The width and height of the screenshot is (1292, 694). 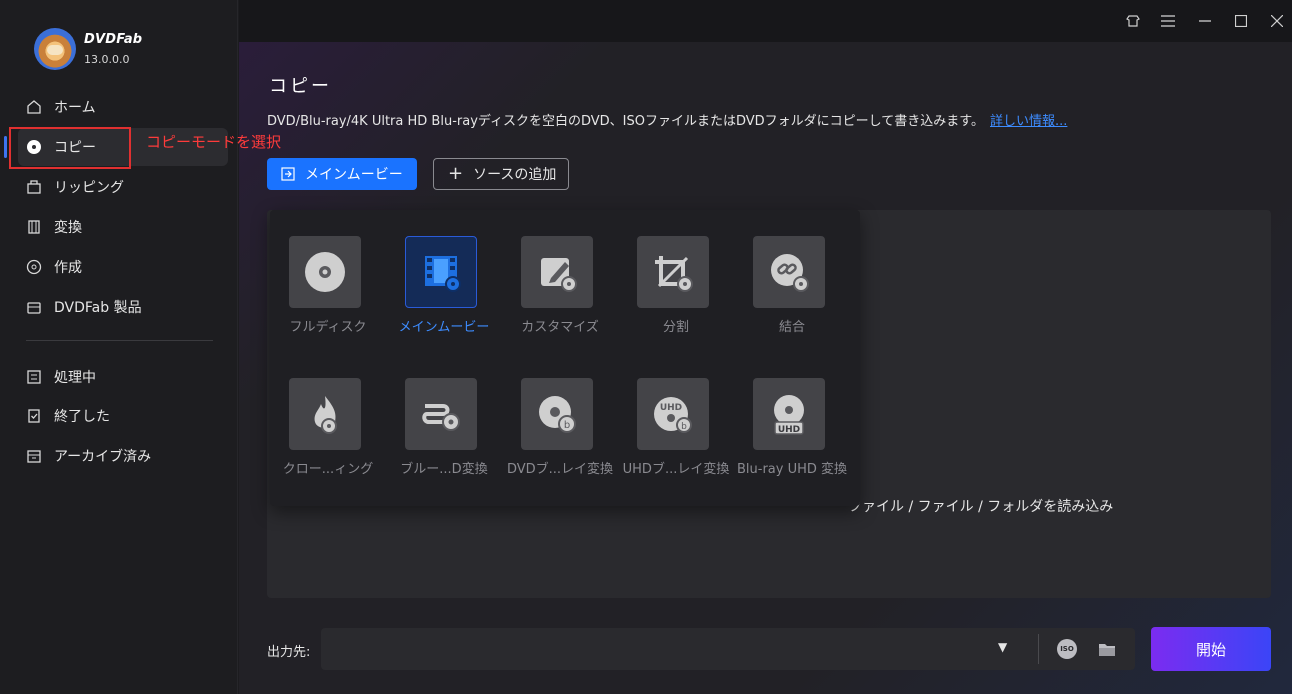 What do you see at coordinates (103, 457) in the screenshot?
I see `sidebar-item-label: アーカイブ済み` at bounding box center [103, 457].